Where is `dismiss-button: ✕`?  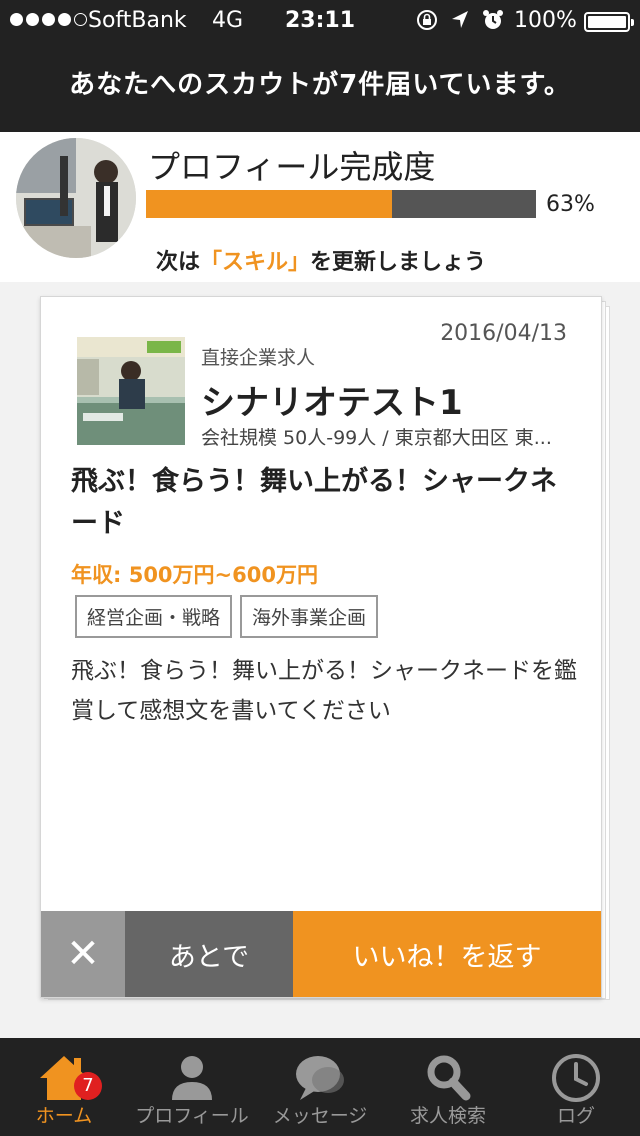
dismiss-button: ✕ is located at coordinates (83, 954).